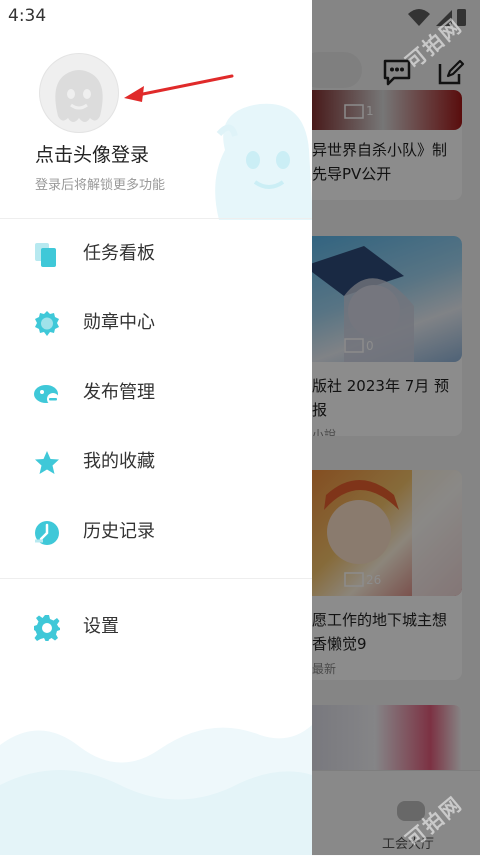 Image resolution: width=480 pixels, height=856 pixels. What do you see at coordinates (119, 461) in the screenshot?
I see `menu-item-label: 我的收藏` at bounding box center [119, 461].